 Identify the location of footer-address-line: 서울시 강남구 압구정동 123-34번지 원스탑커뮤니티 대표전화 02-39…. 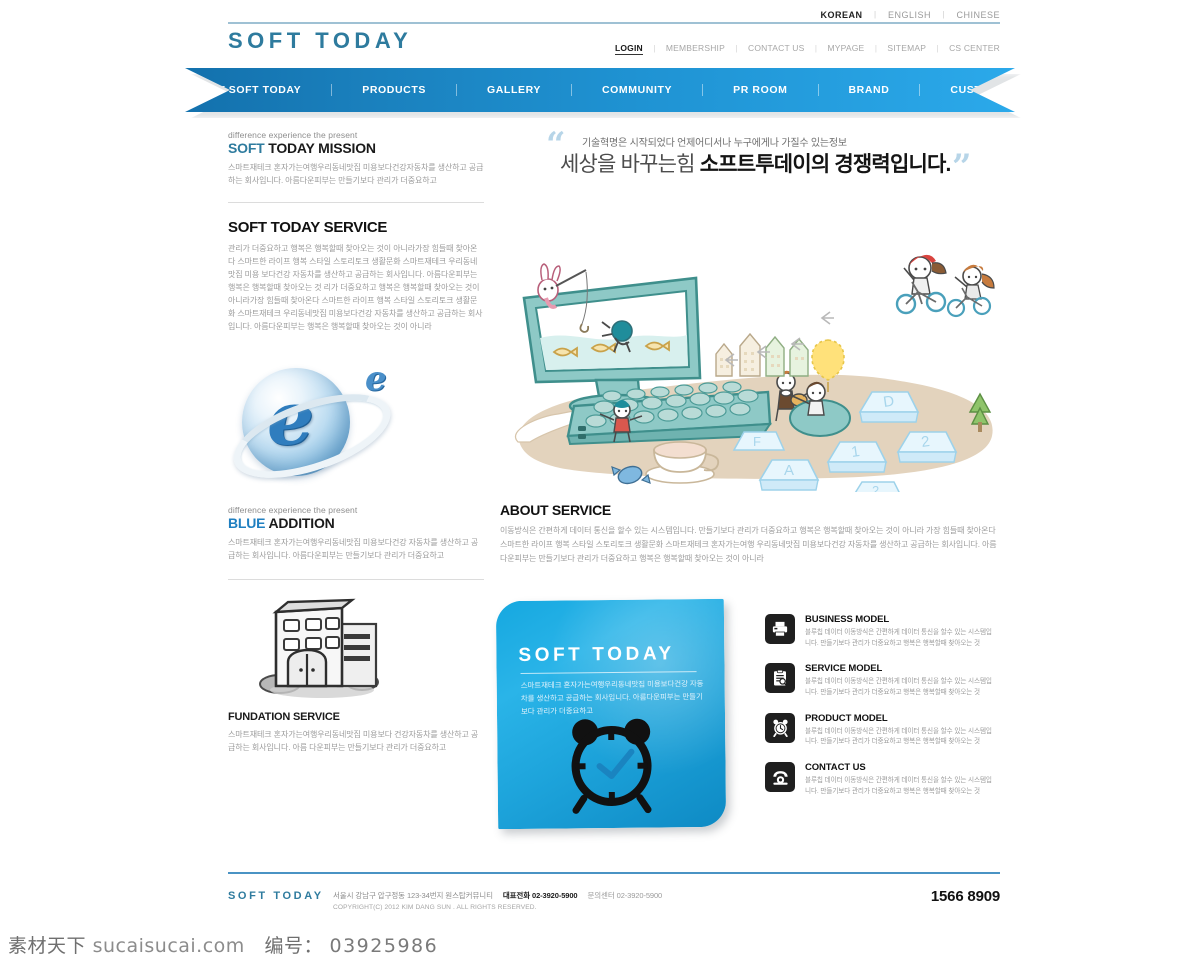
(497, 895).